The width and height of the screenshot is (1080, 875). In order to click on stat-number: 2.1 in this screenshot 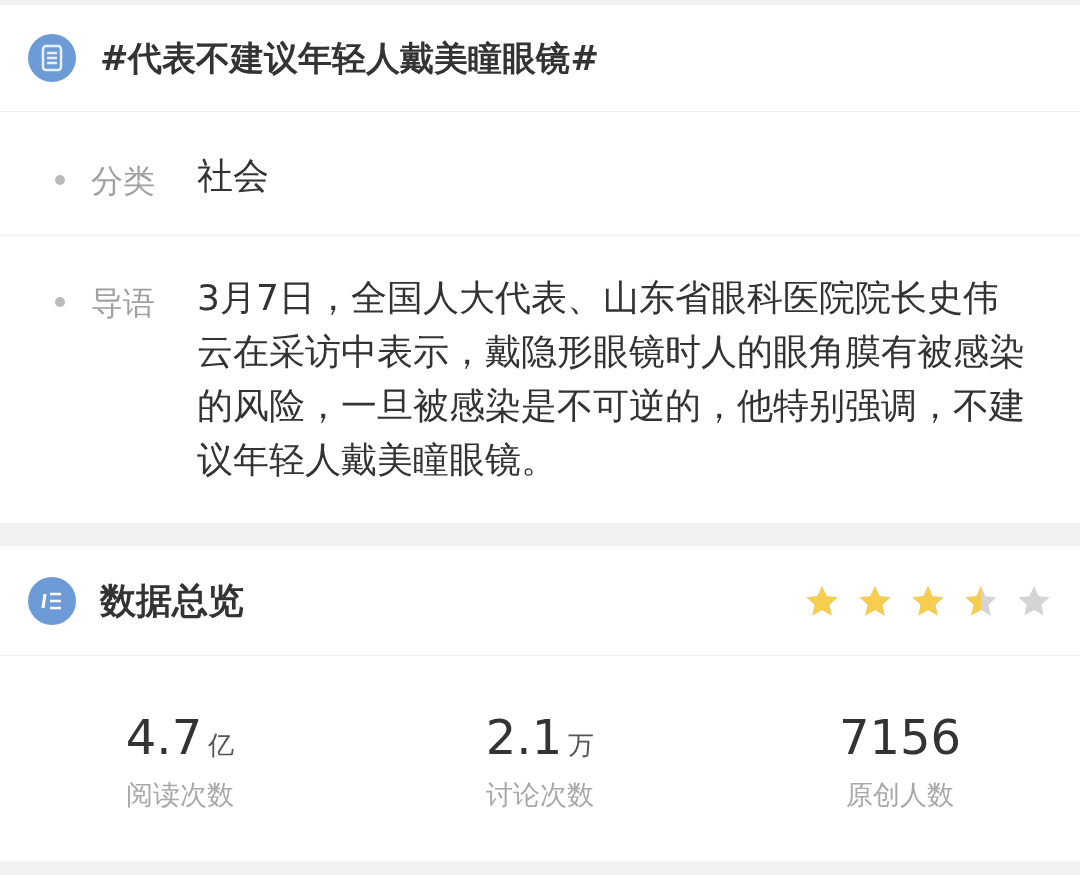, I will do `click(524, 738)`.